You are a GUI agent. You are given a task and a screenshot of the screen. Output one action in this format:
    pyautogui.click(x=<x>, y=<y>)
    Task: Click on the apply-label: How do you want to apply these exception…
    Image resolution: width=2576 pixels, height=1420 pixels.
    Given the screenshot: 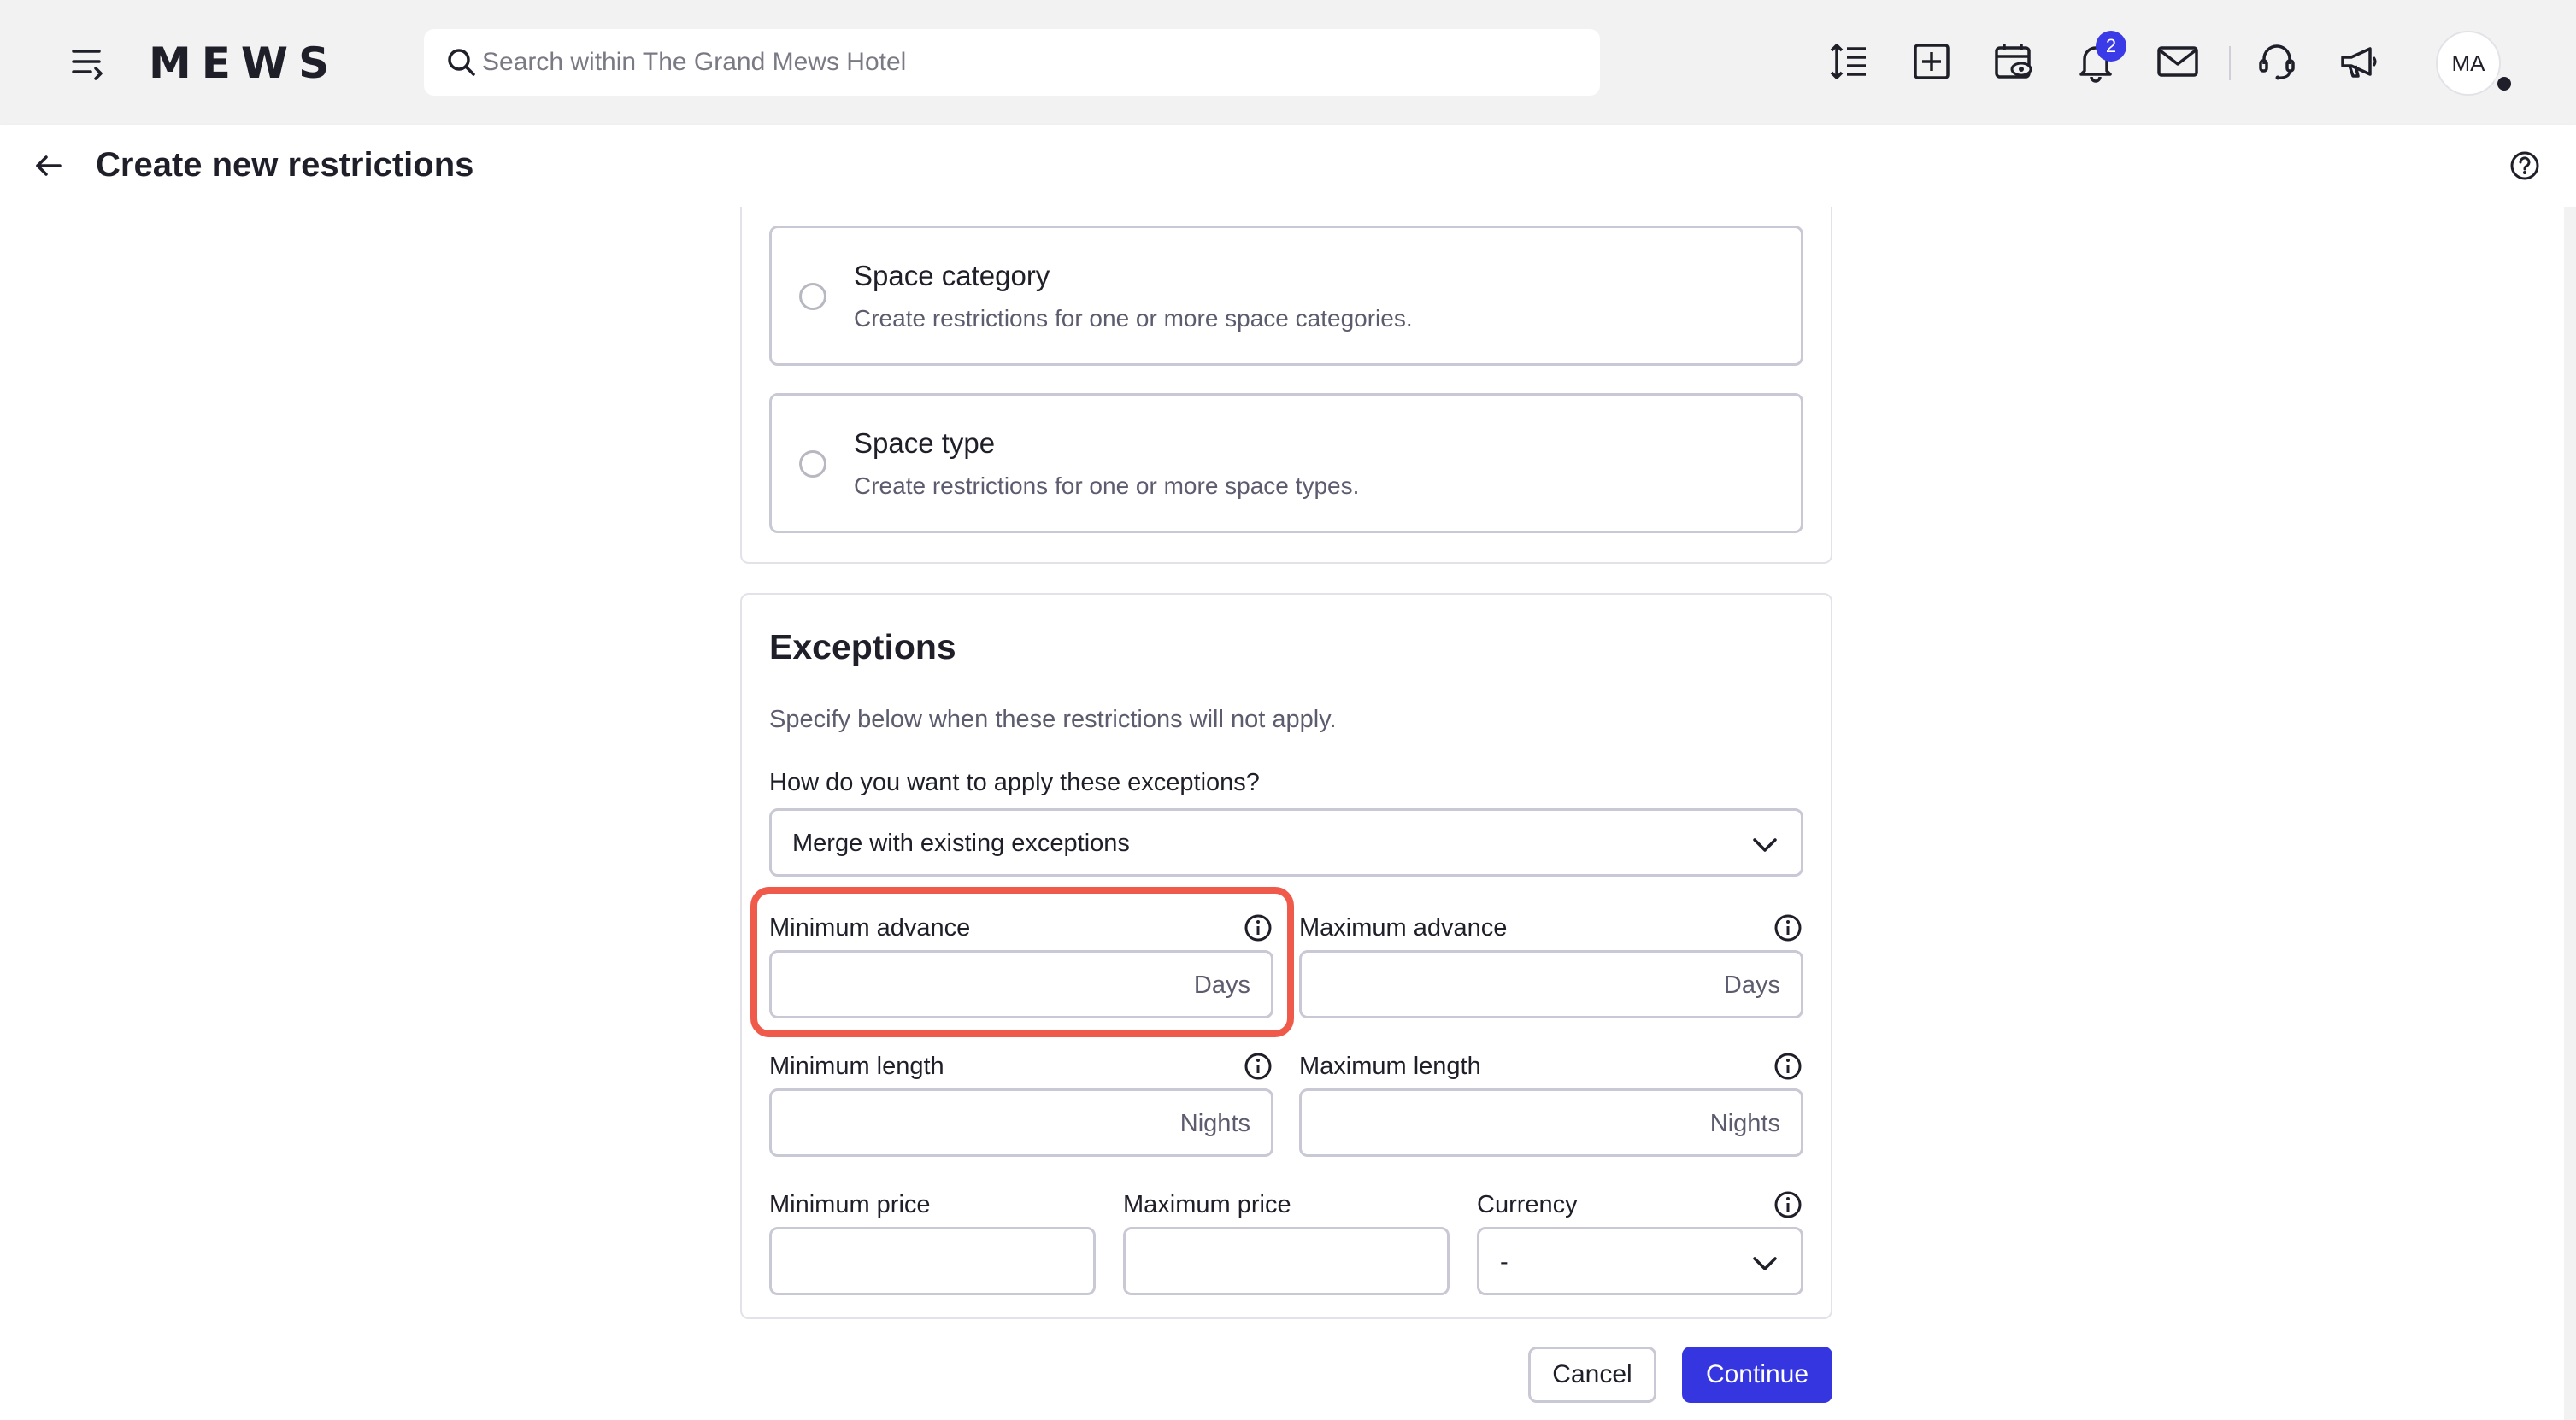 What is the action you would take?
    pyautogui.click(x=1014, y=782)
    